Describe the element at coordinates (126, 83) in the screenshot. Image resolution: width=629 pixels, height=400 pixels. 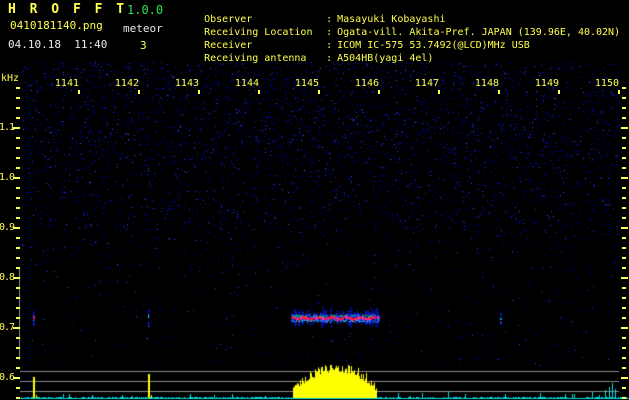
I see `time-tick-label: 1142` at that location.